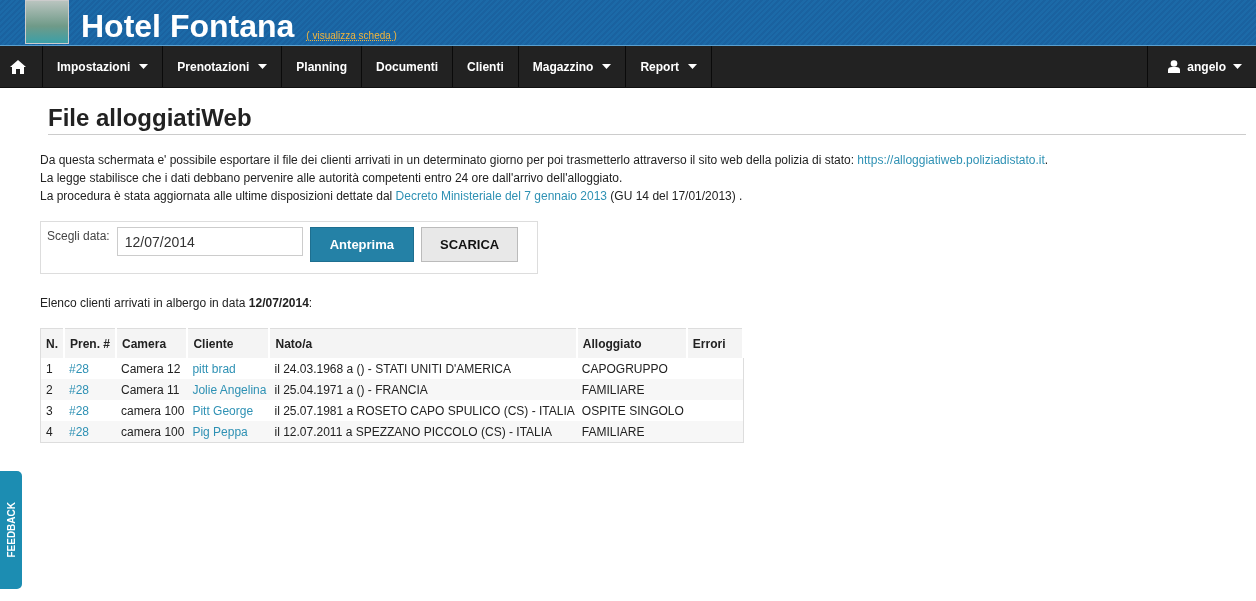 The image size is (1256, 601). I want to click on column-header: Errori, so click(715, 343).